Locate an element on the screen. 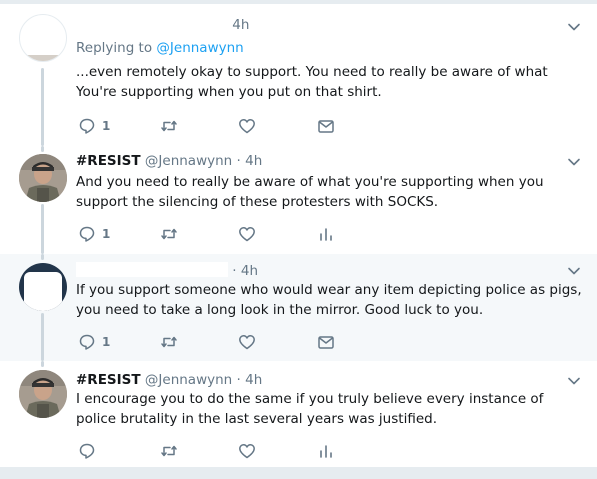 The image size is (597, 479). reply-to-mention-link: @Jennawynn is located at coordinates (199, 48).